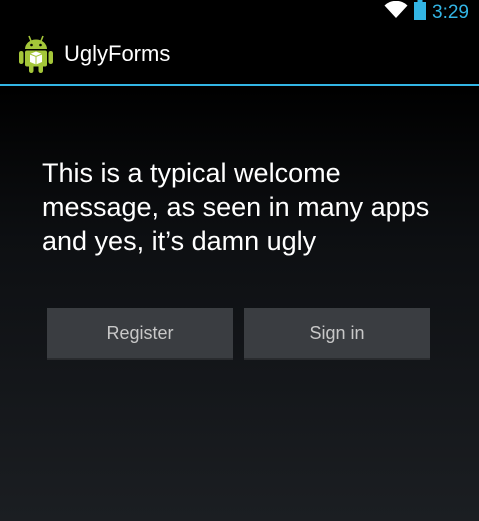  Describe the element at coordinates (420, 12) in the screenshot. I see `battery-icon` at that location.